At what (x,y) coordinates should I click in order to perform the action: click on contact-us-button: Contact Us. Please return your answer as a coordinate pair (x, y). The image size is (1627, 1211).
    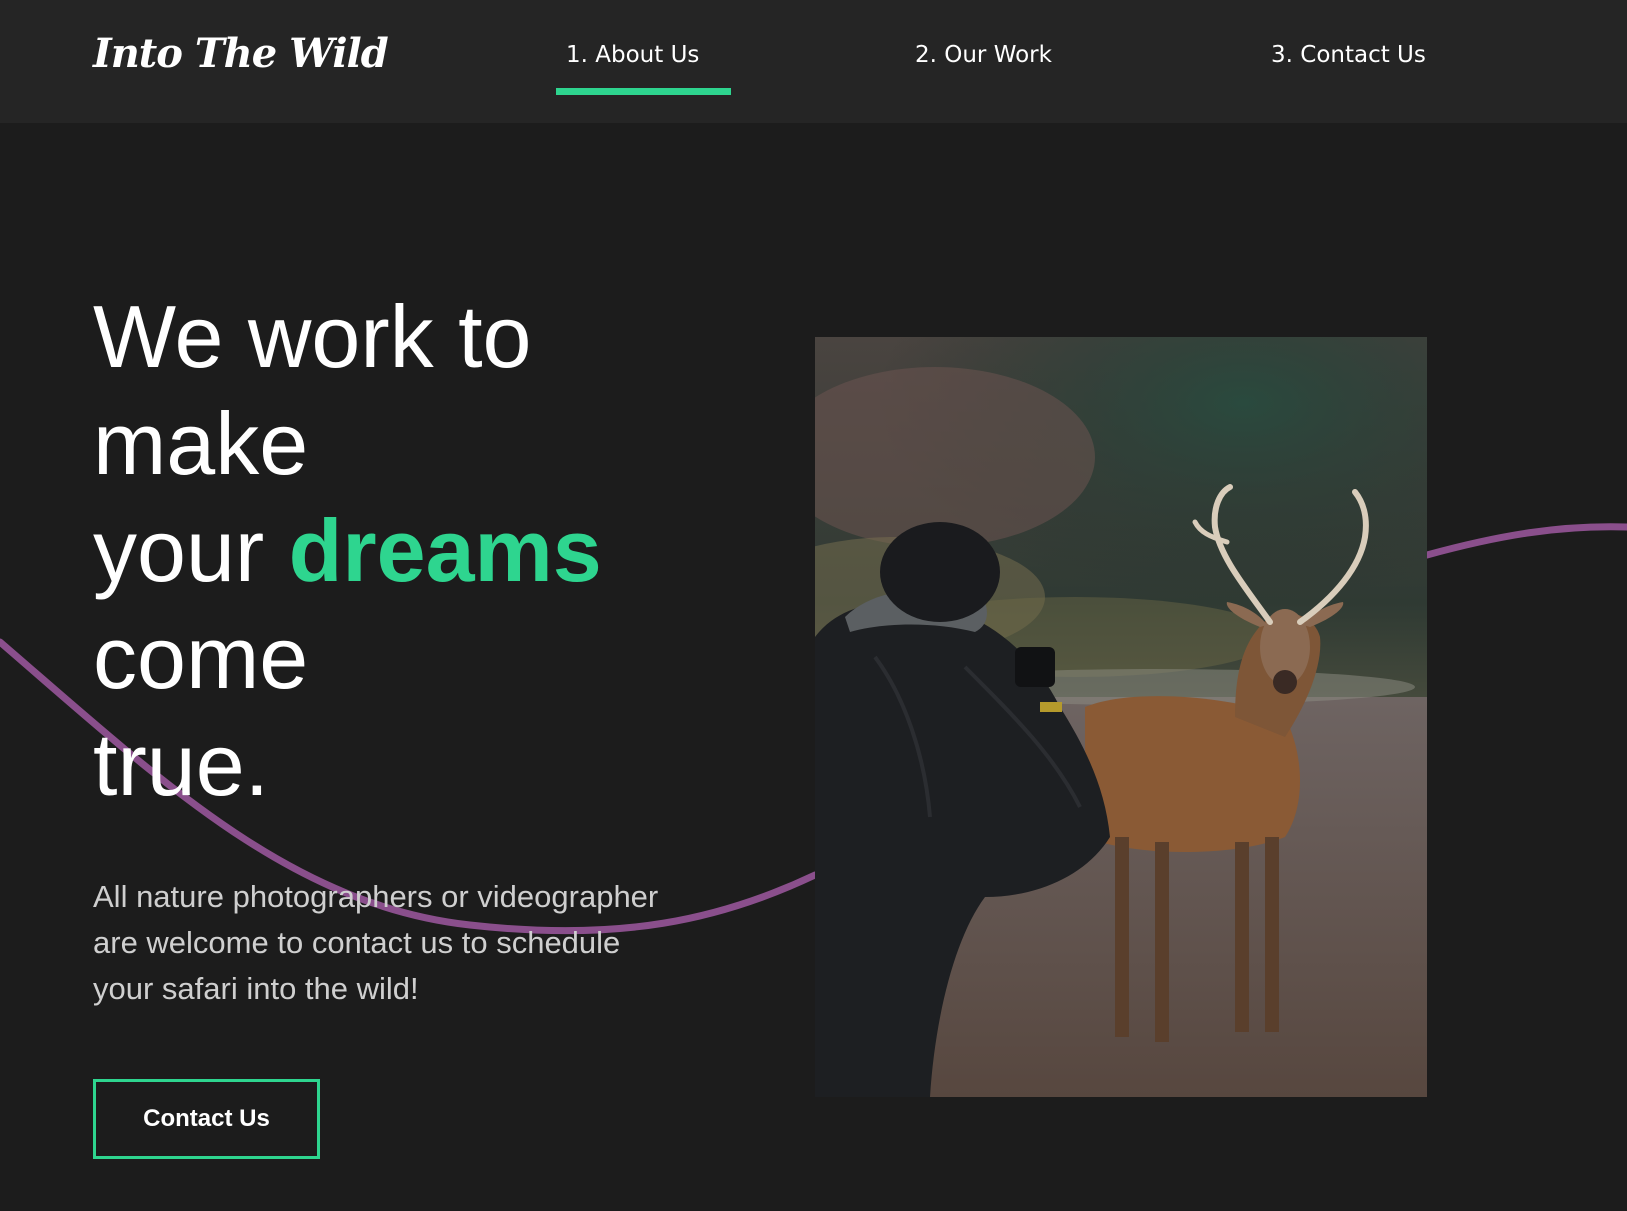
    Looking at the image, I should click on (206, 1119).